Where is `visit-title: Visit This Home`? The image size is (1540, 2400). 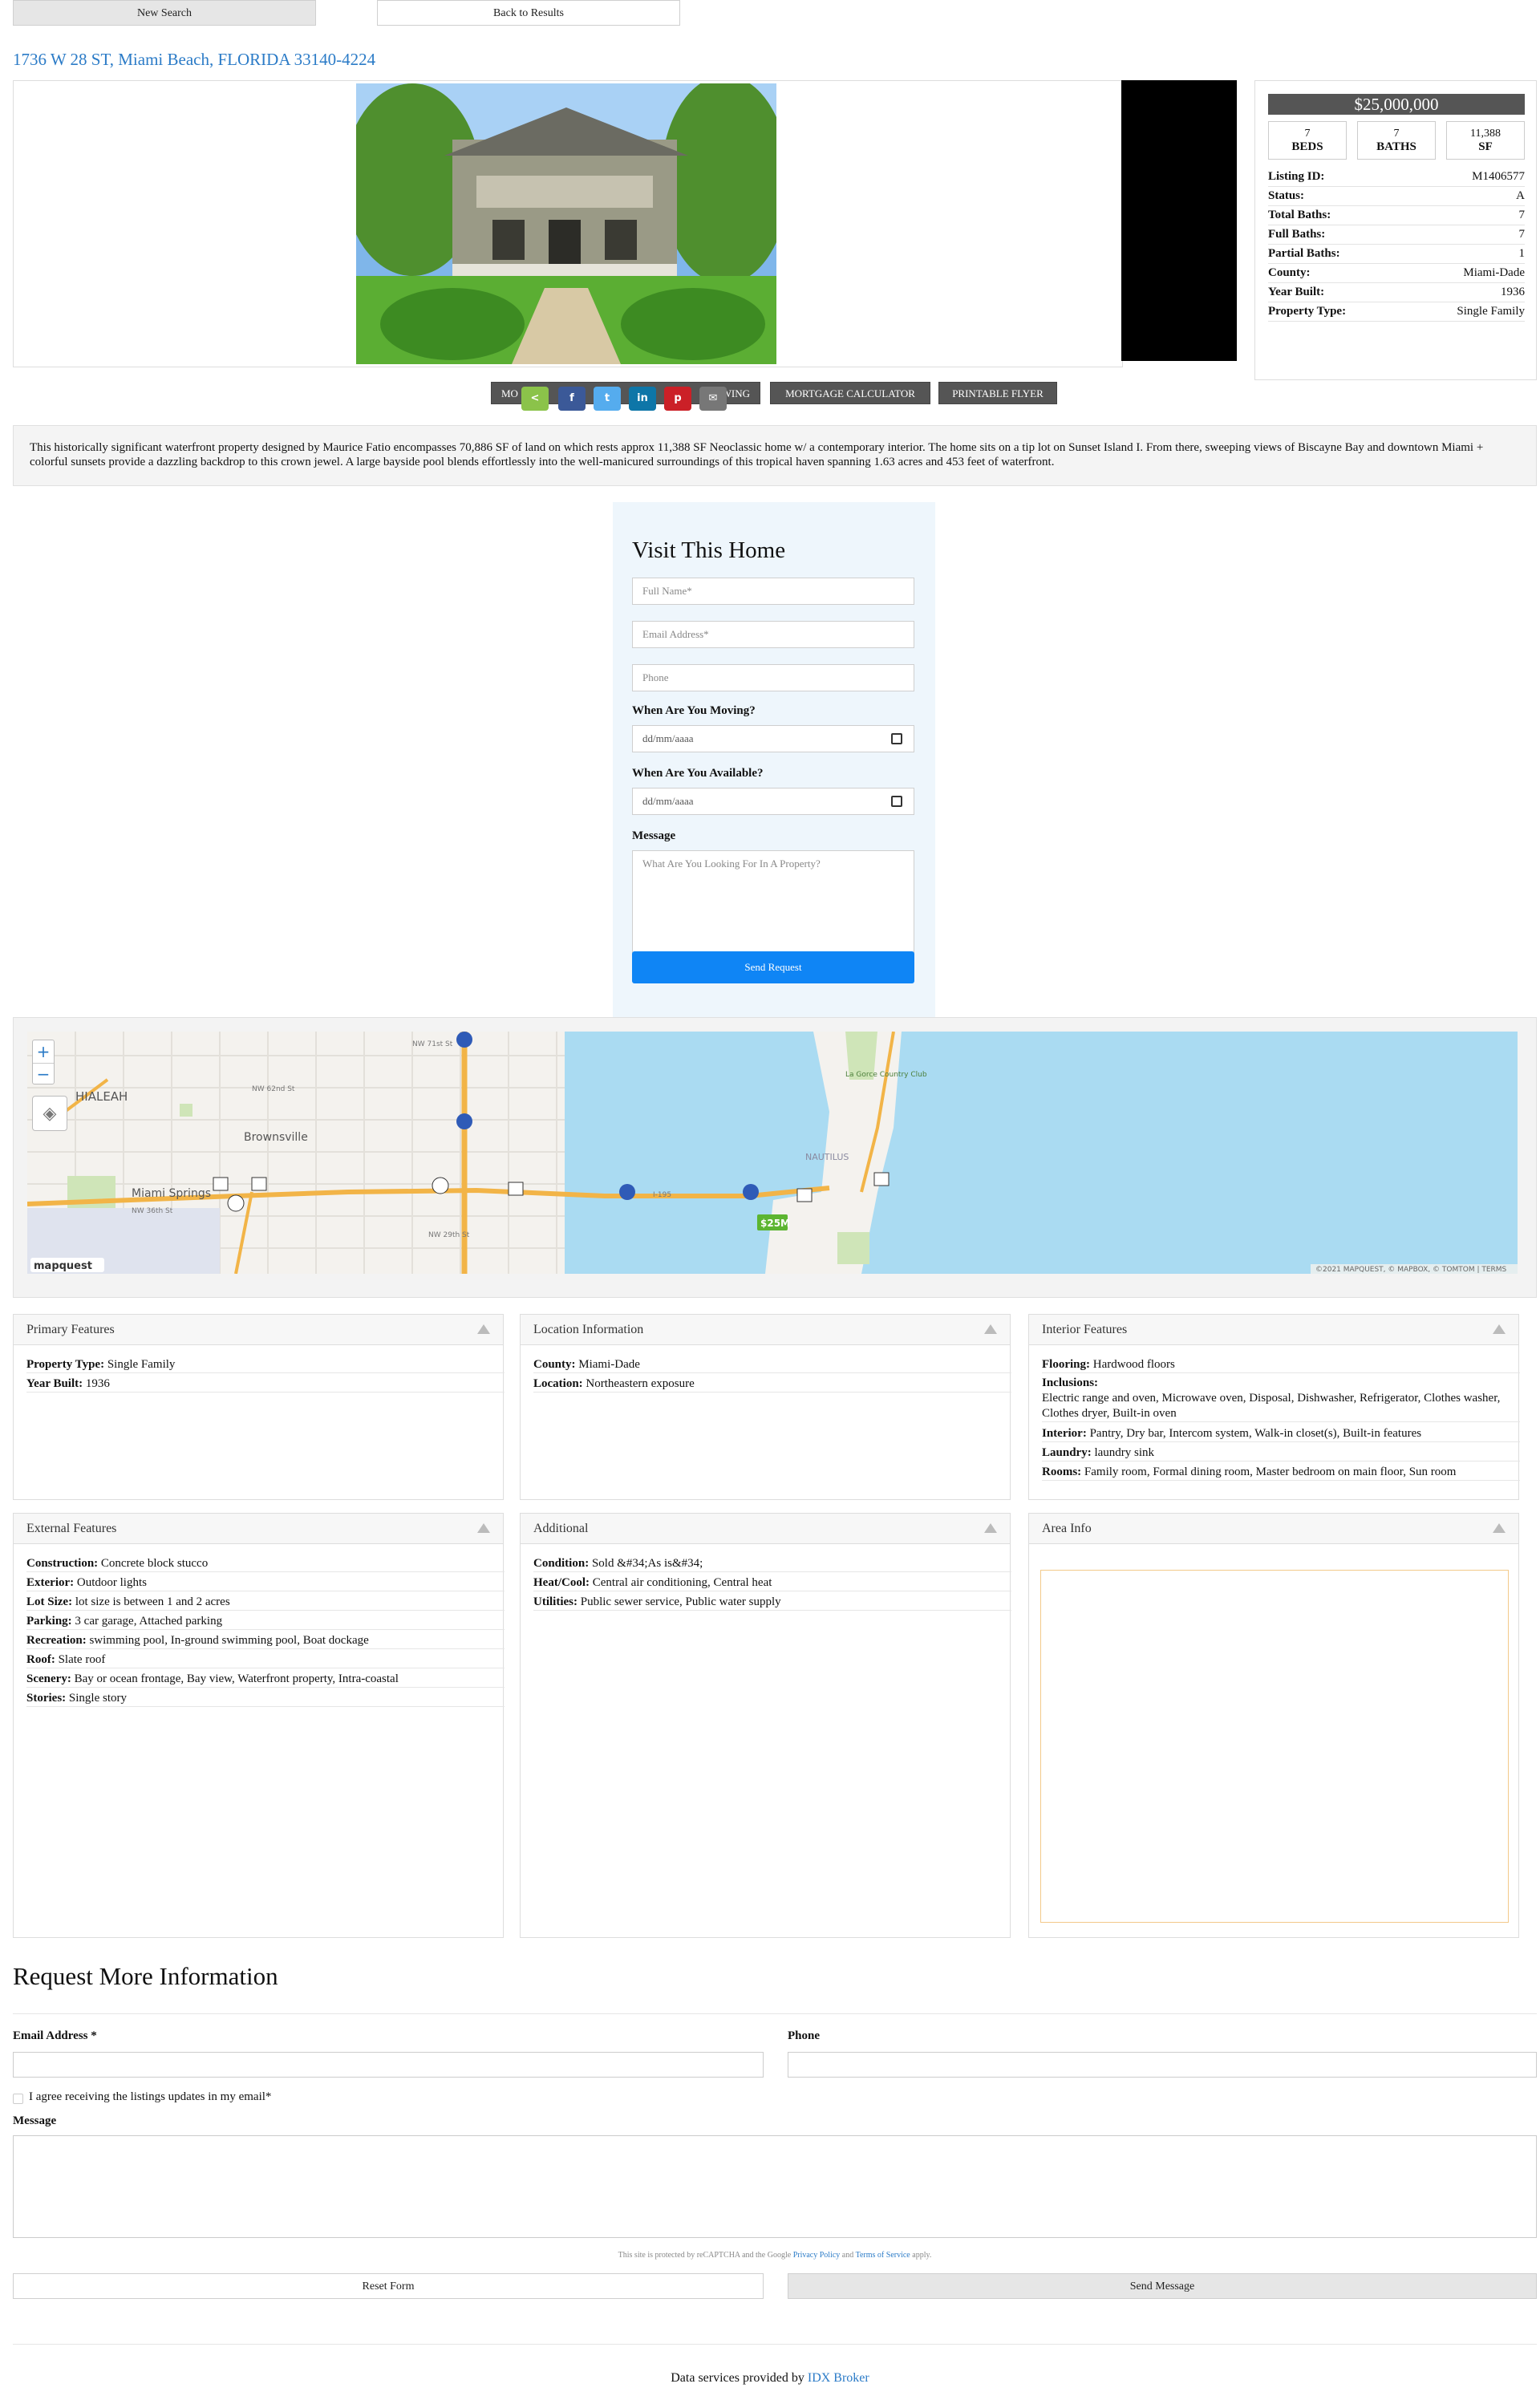 visit-title: Visit This Home is located at coordinates (709, 550).